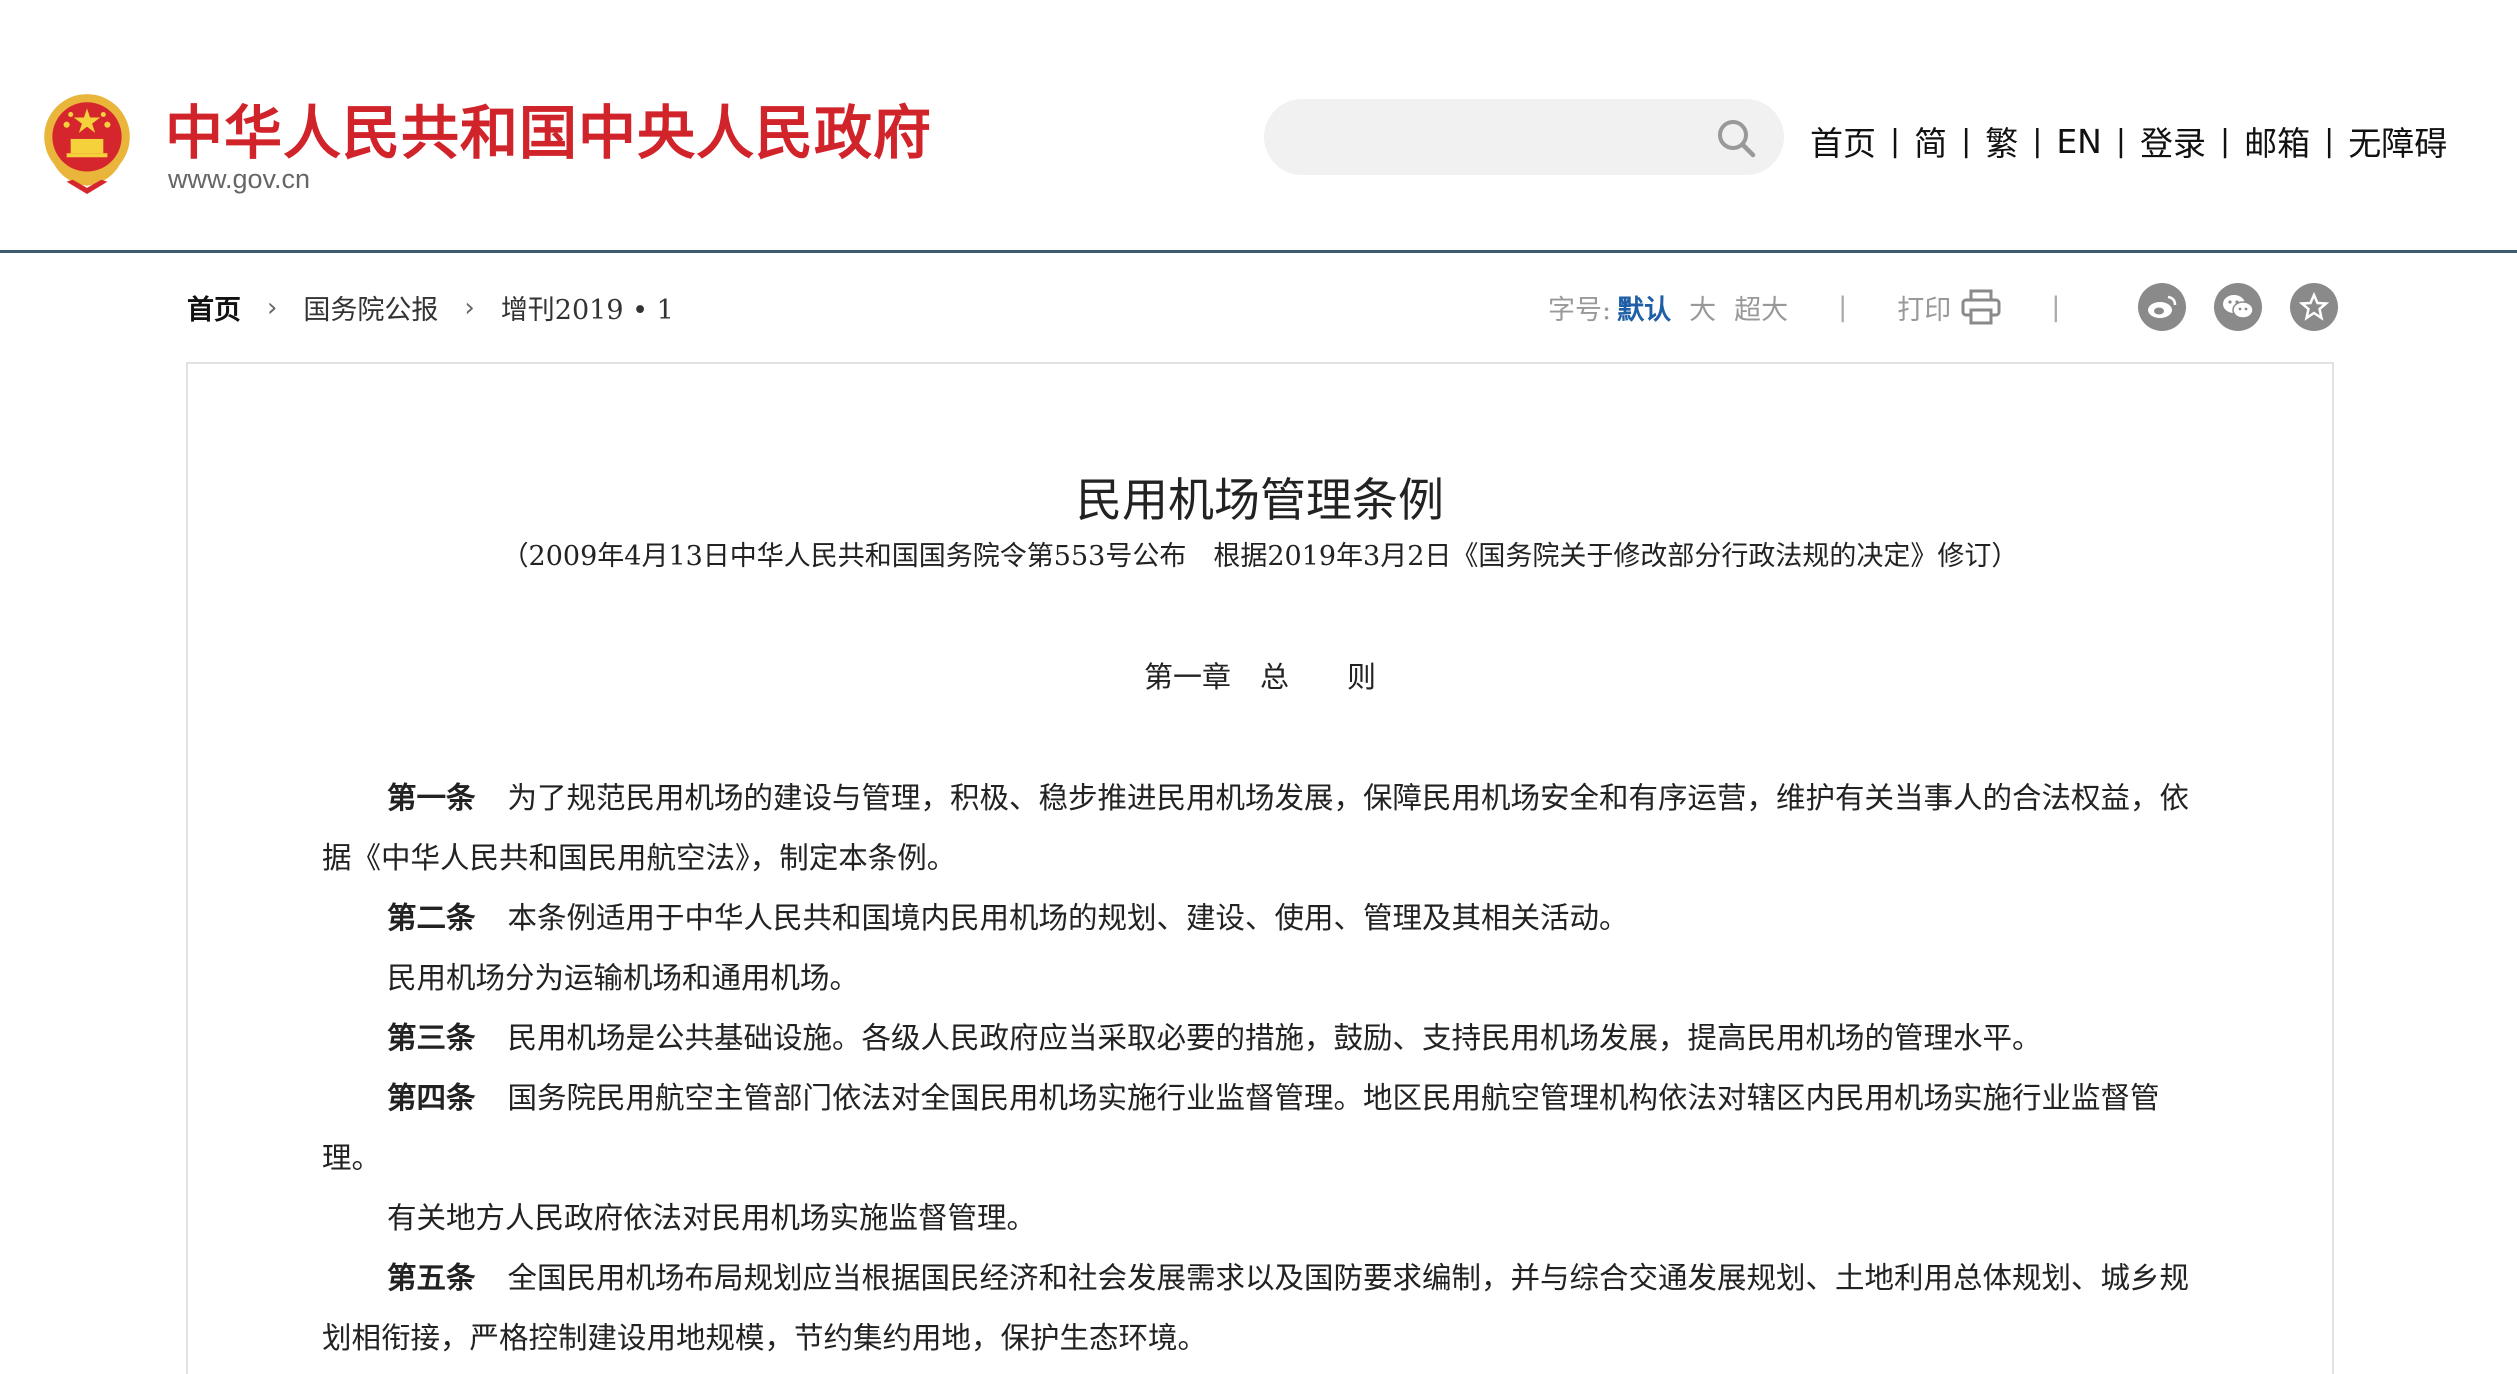 The width and height of the screenshot is (2517, 1374). Describe the element at coordinates (370, 307) in the screenshot. I see `breadcrumb-gazette: 国务院公报` at that location.